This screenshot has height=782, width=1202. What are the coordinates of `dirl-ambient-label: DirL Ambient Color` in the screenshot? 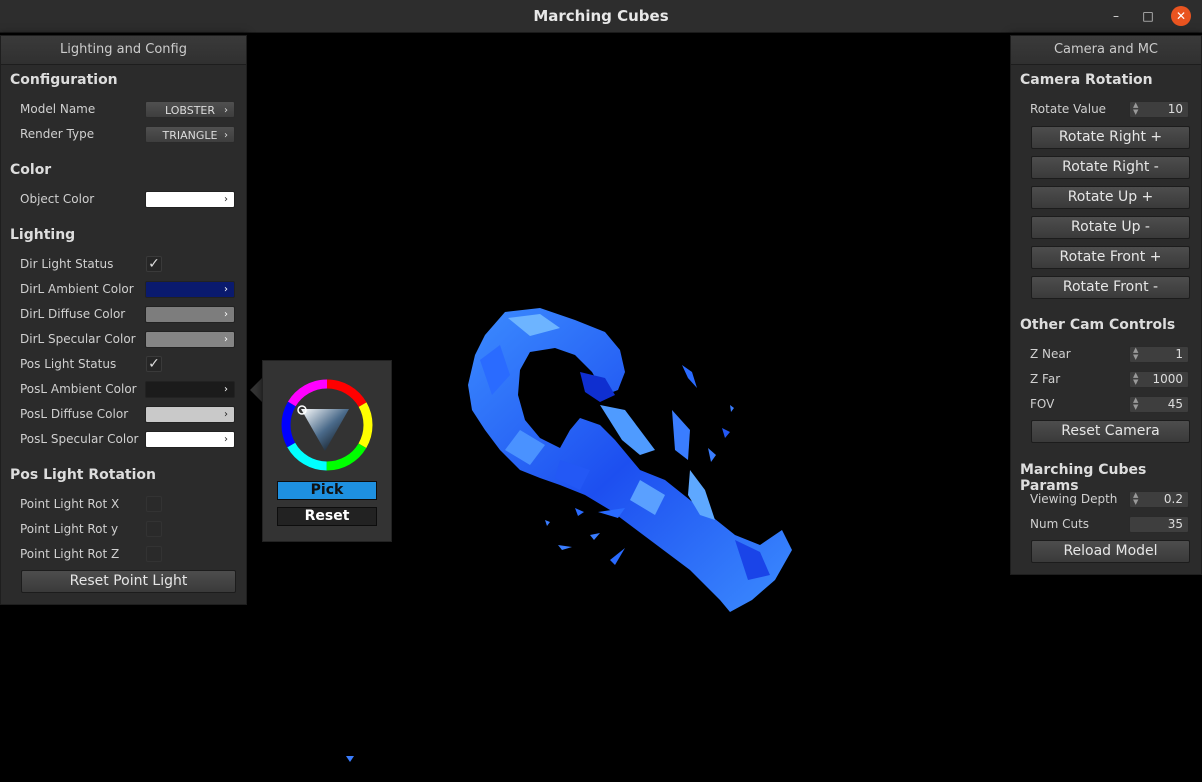 It's located at (77, 289).